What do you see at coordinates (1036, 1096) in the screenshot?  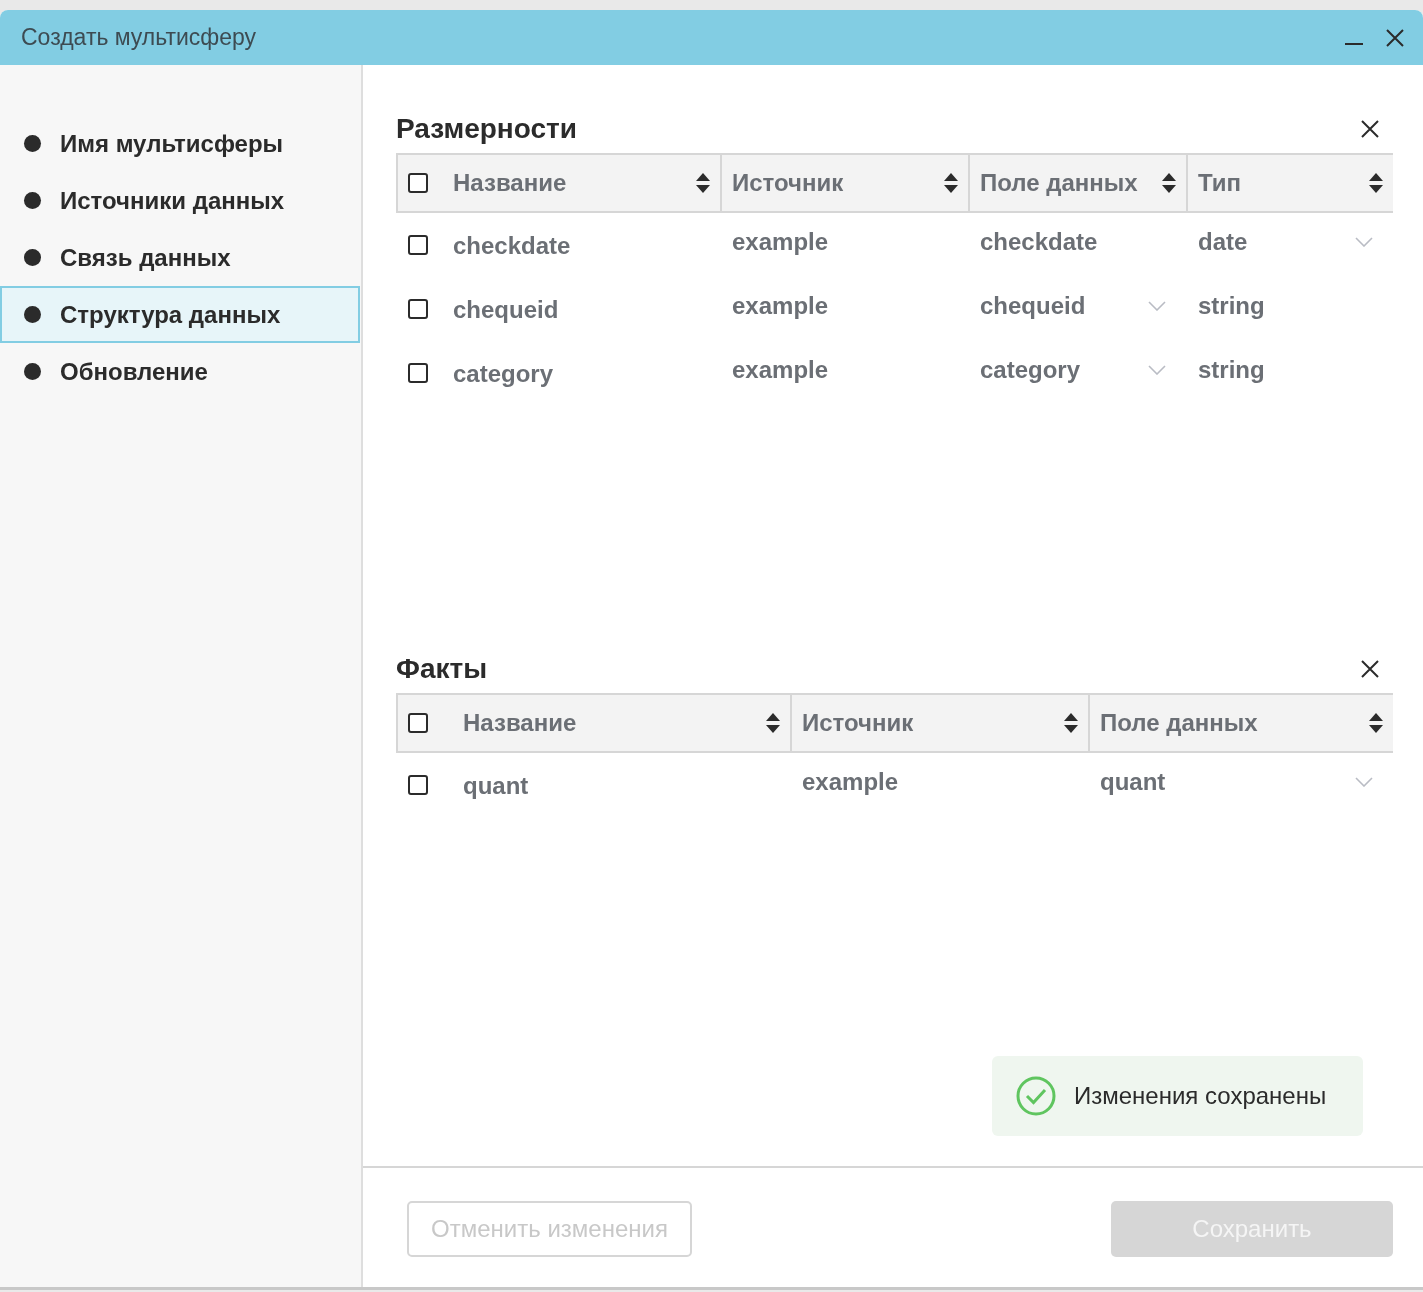 I see `check-circle-icon` at bounding box center [1036, 1096].